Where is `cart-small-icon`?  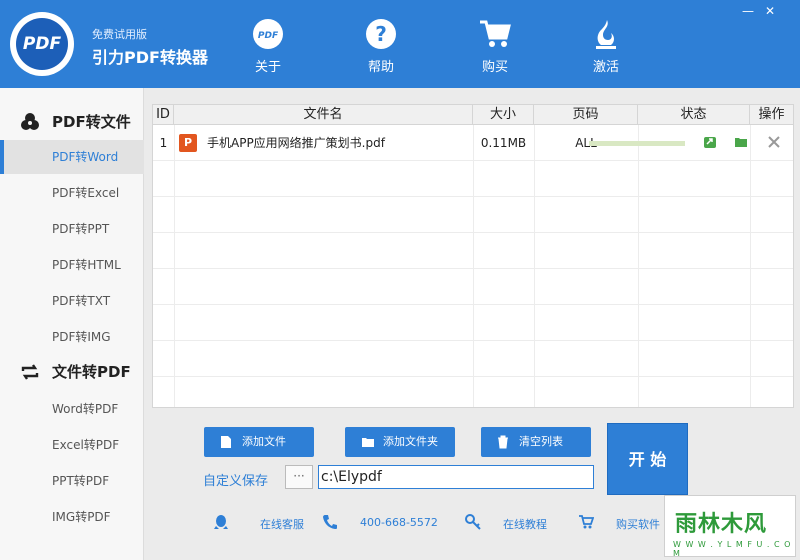 cart-small-icon is located at coordinates (586, 522).